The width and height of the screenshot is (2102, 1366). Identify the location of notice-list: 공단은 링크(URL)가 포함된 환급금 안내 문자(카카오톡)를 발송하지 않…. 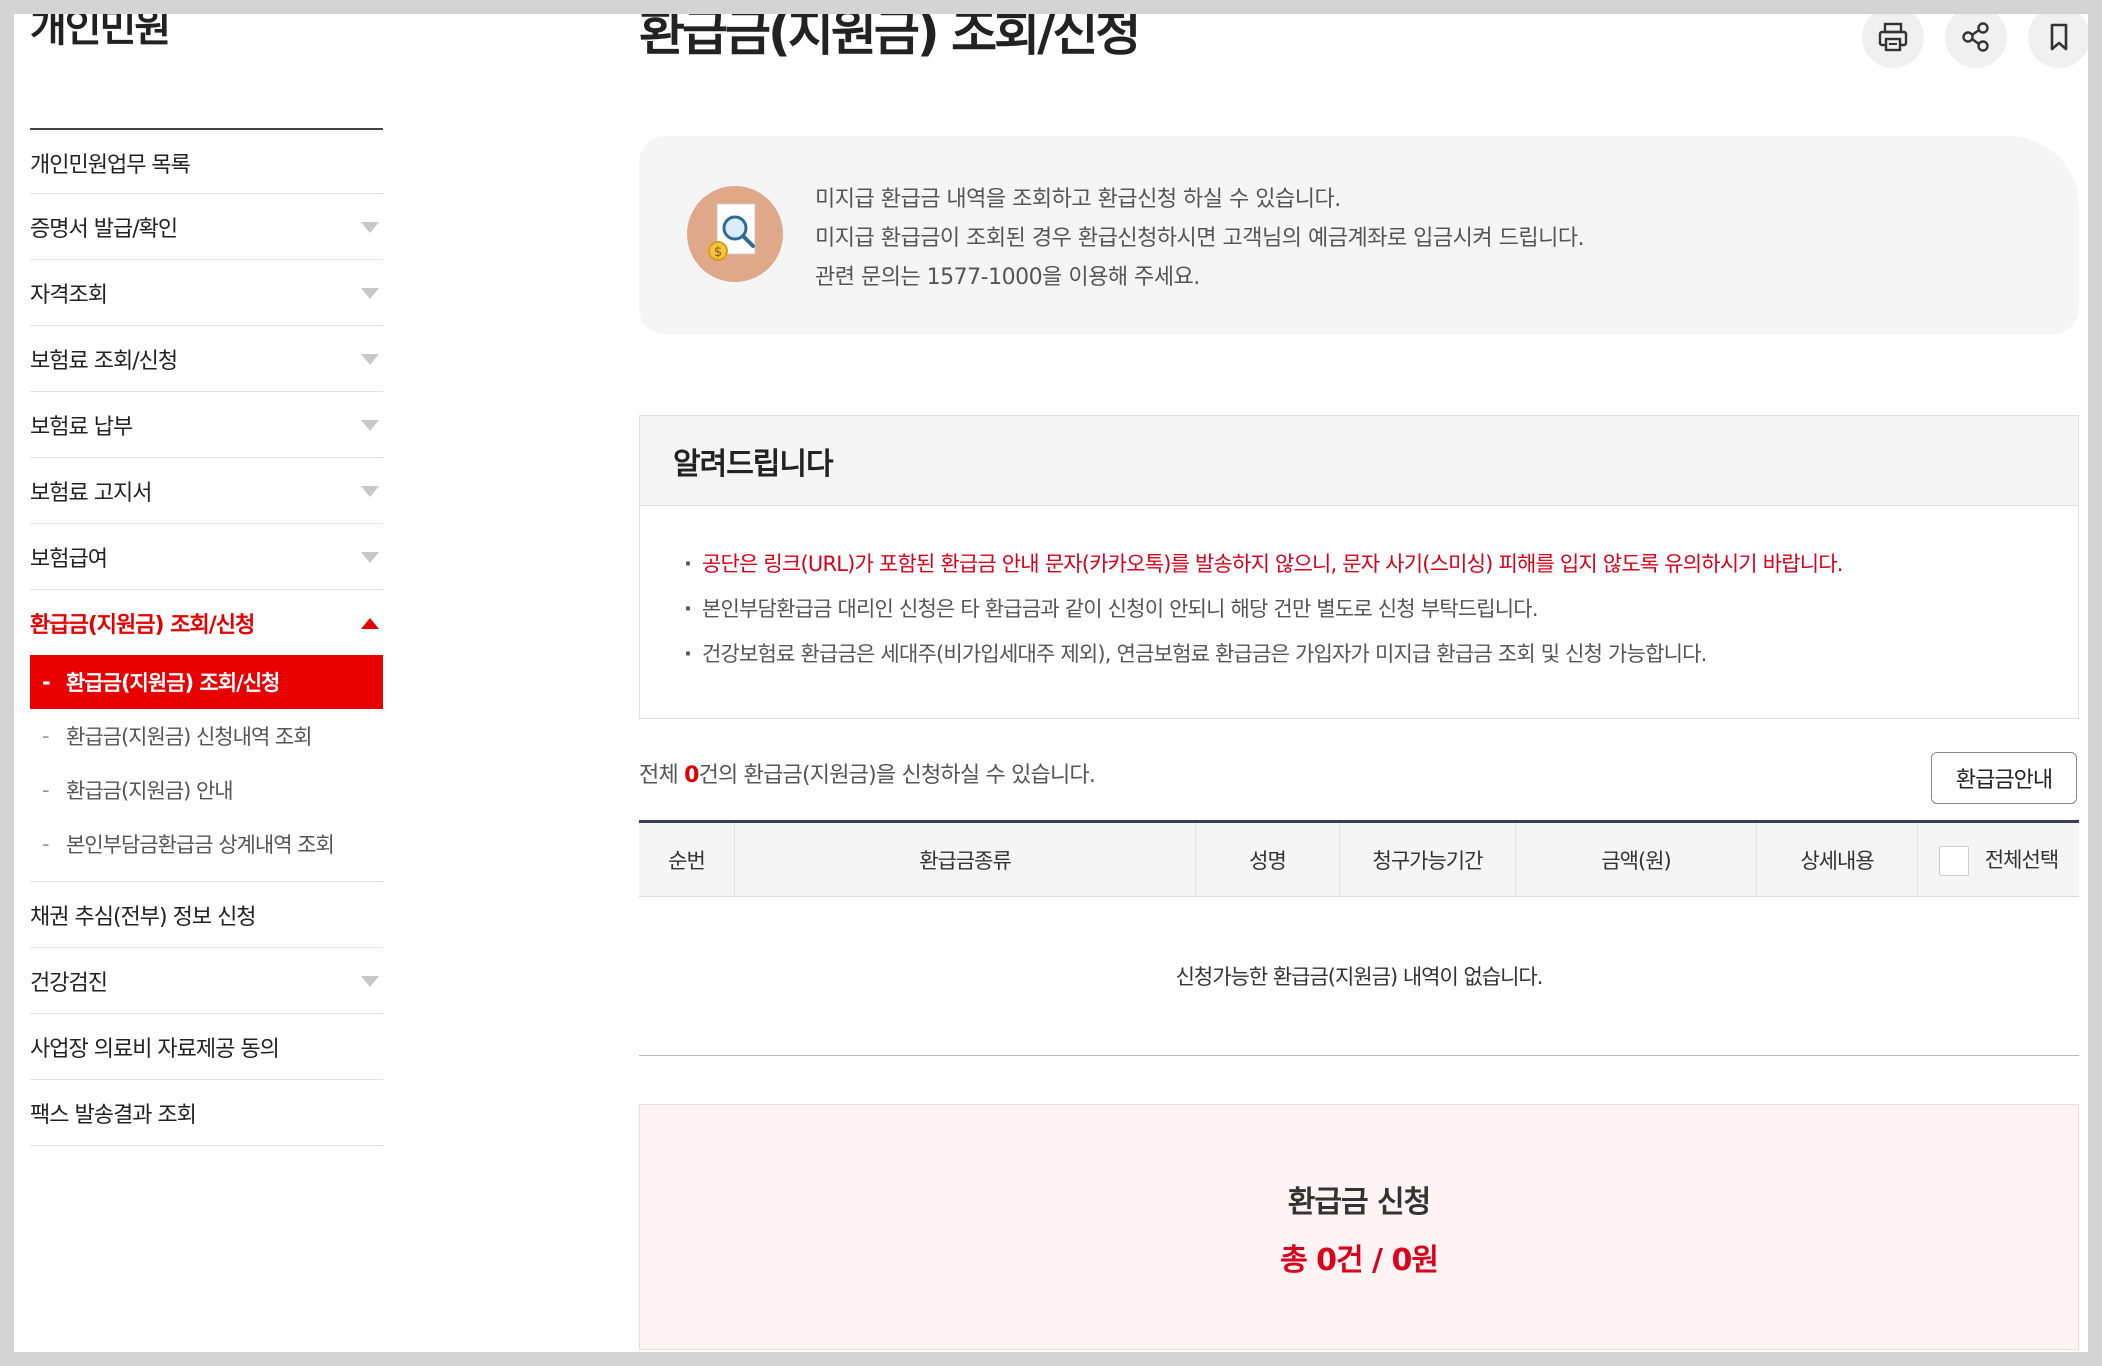
(1359, 591).